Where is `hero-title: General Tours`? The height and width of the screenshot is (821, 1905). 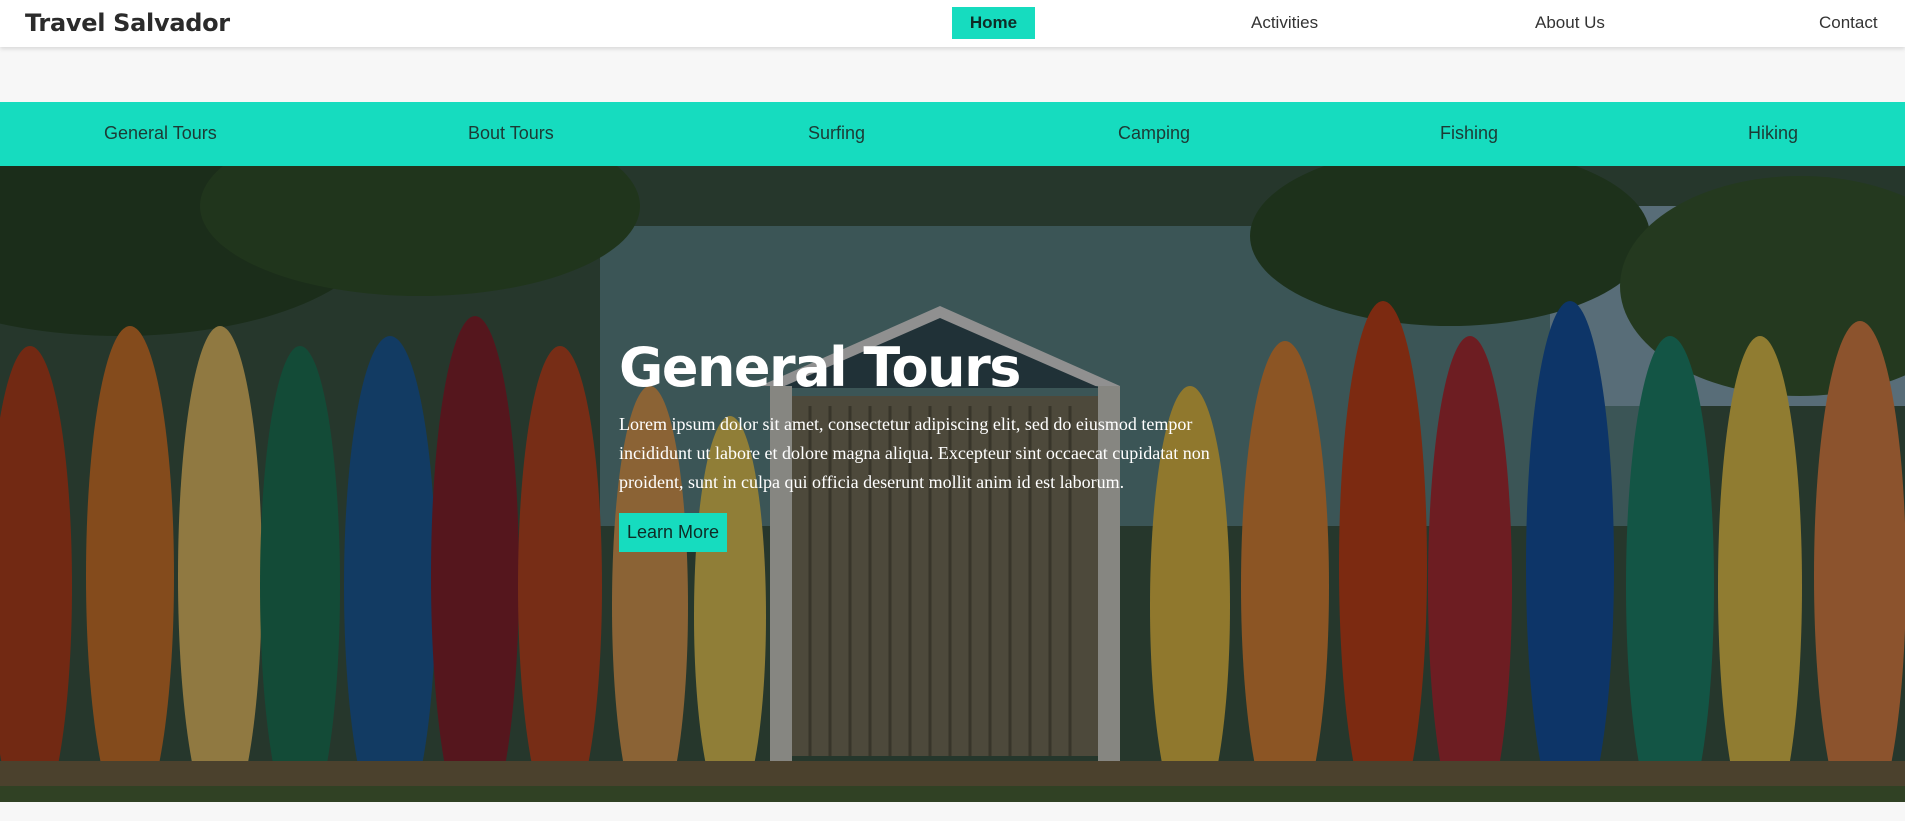
hero-title: General Tours is located at coordinates (820, 367).